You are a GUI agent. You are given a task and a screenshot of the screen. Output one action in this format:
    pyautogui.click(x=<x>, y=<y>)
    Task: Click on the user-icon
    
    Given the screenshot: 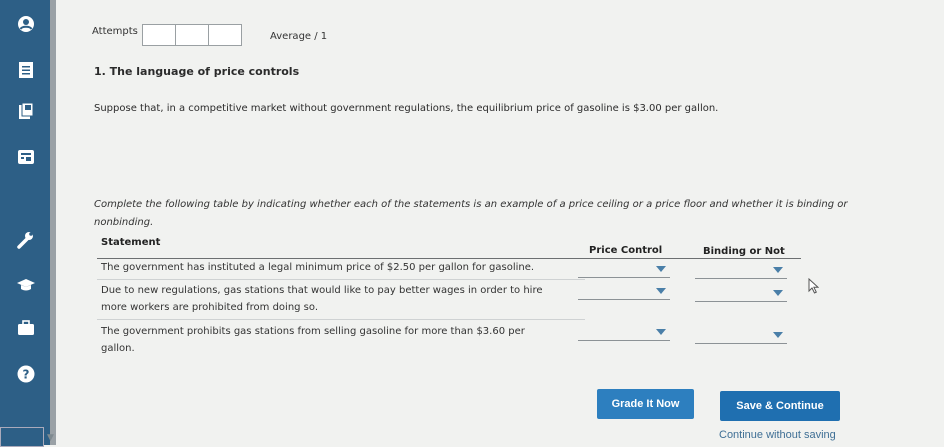 What is the action you would take?
    pyautogui.click(x=26, y=24)
    